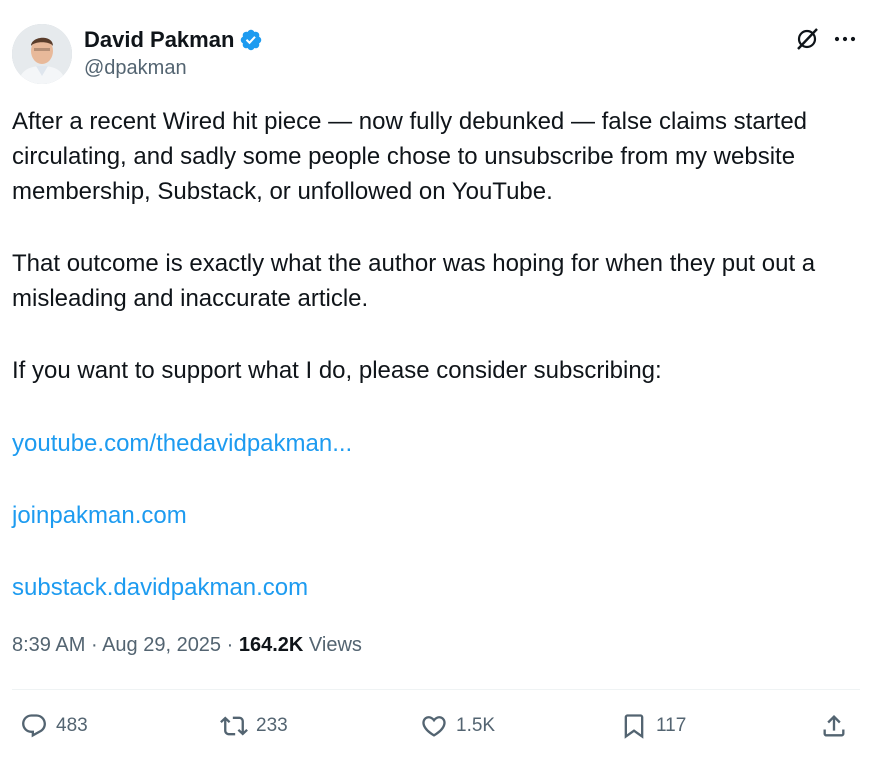  I want to click on reply-count: 483, so click(72, 725).